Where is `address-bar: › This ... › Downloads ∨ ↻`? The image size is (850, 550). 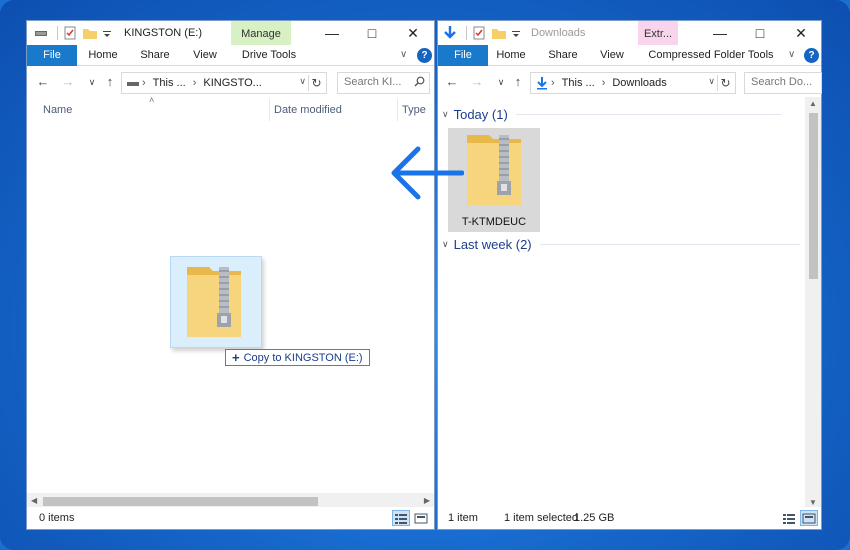
address-bar: › This ... › Downloads ∨ ↻ is located at coordinates (633, 83).